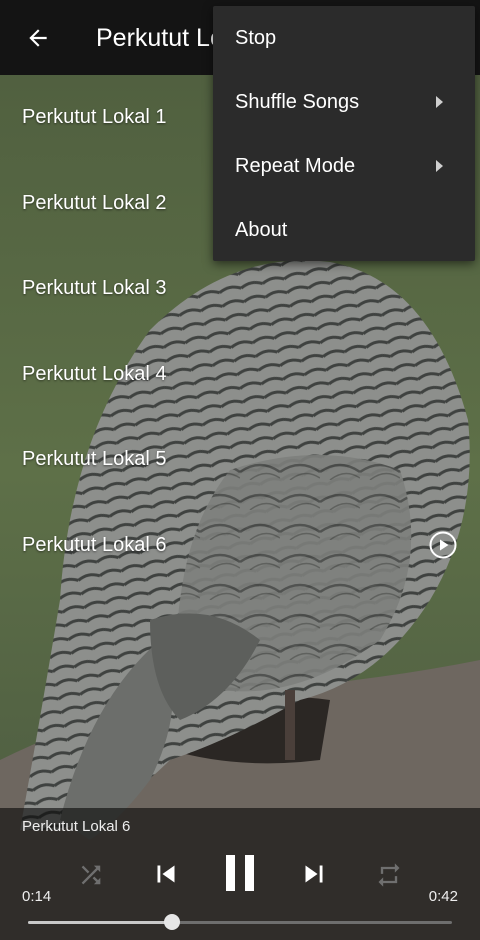 The image size is (480, 940). I want to click on player-bar: Perkutut Lokal 6 0:14 0:42, so click(240, 874).